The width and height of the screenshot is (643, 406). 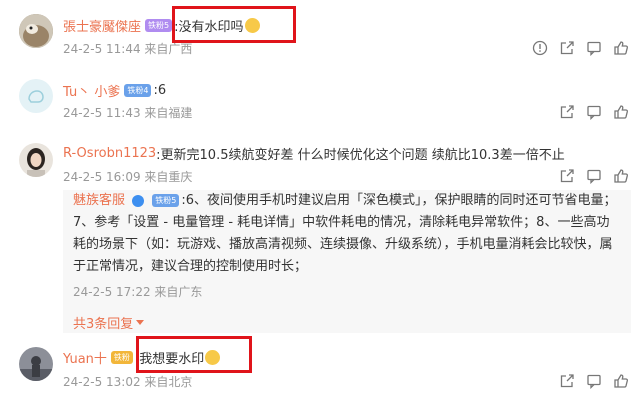 What do you see at coordinates (85, 357) in the screenshot?
I see `username: Yuan十` at bounding box center [85, 357].